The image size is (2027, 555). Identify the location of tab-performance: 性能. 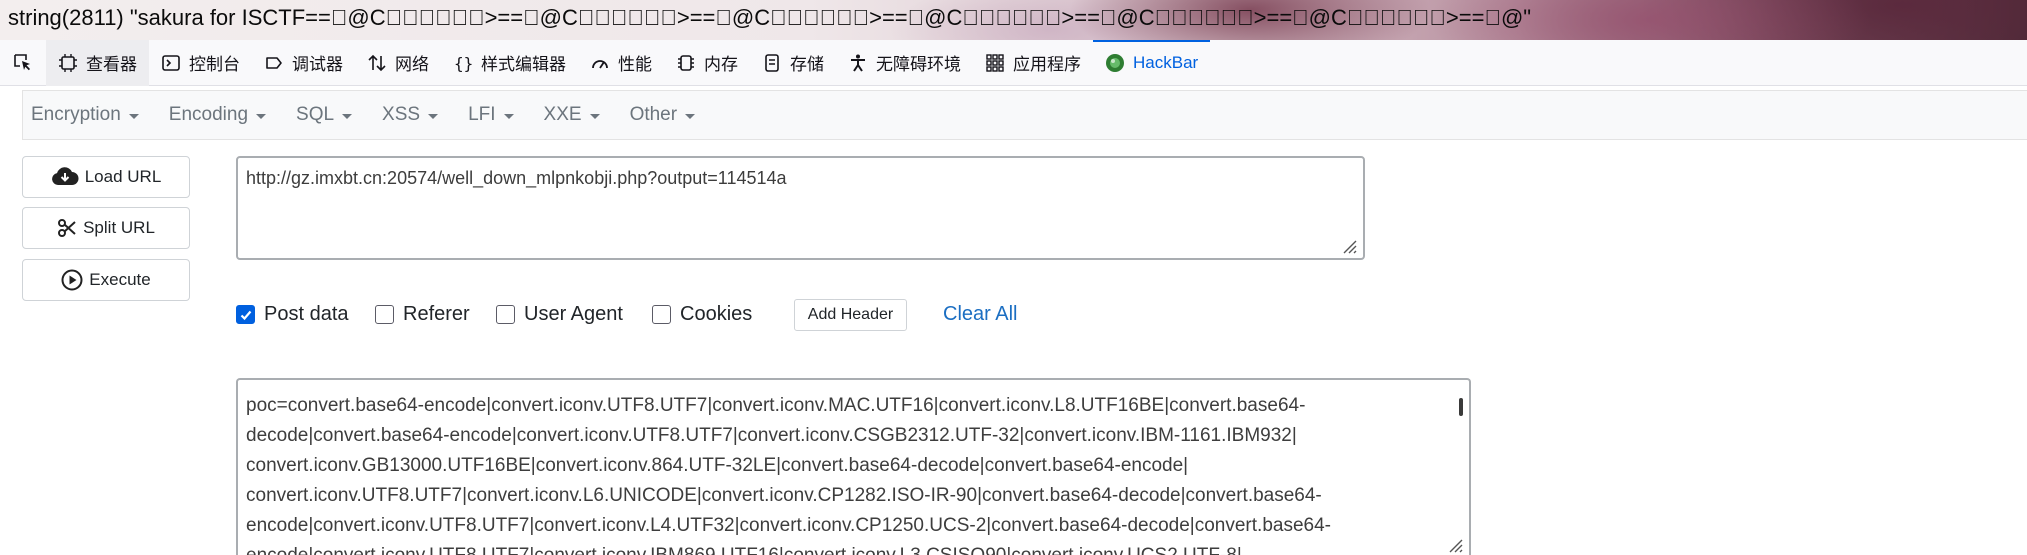
(621, 63).